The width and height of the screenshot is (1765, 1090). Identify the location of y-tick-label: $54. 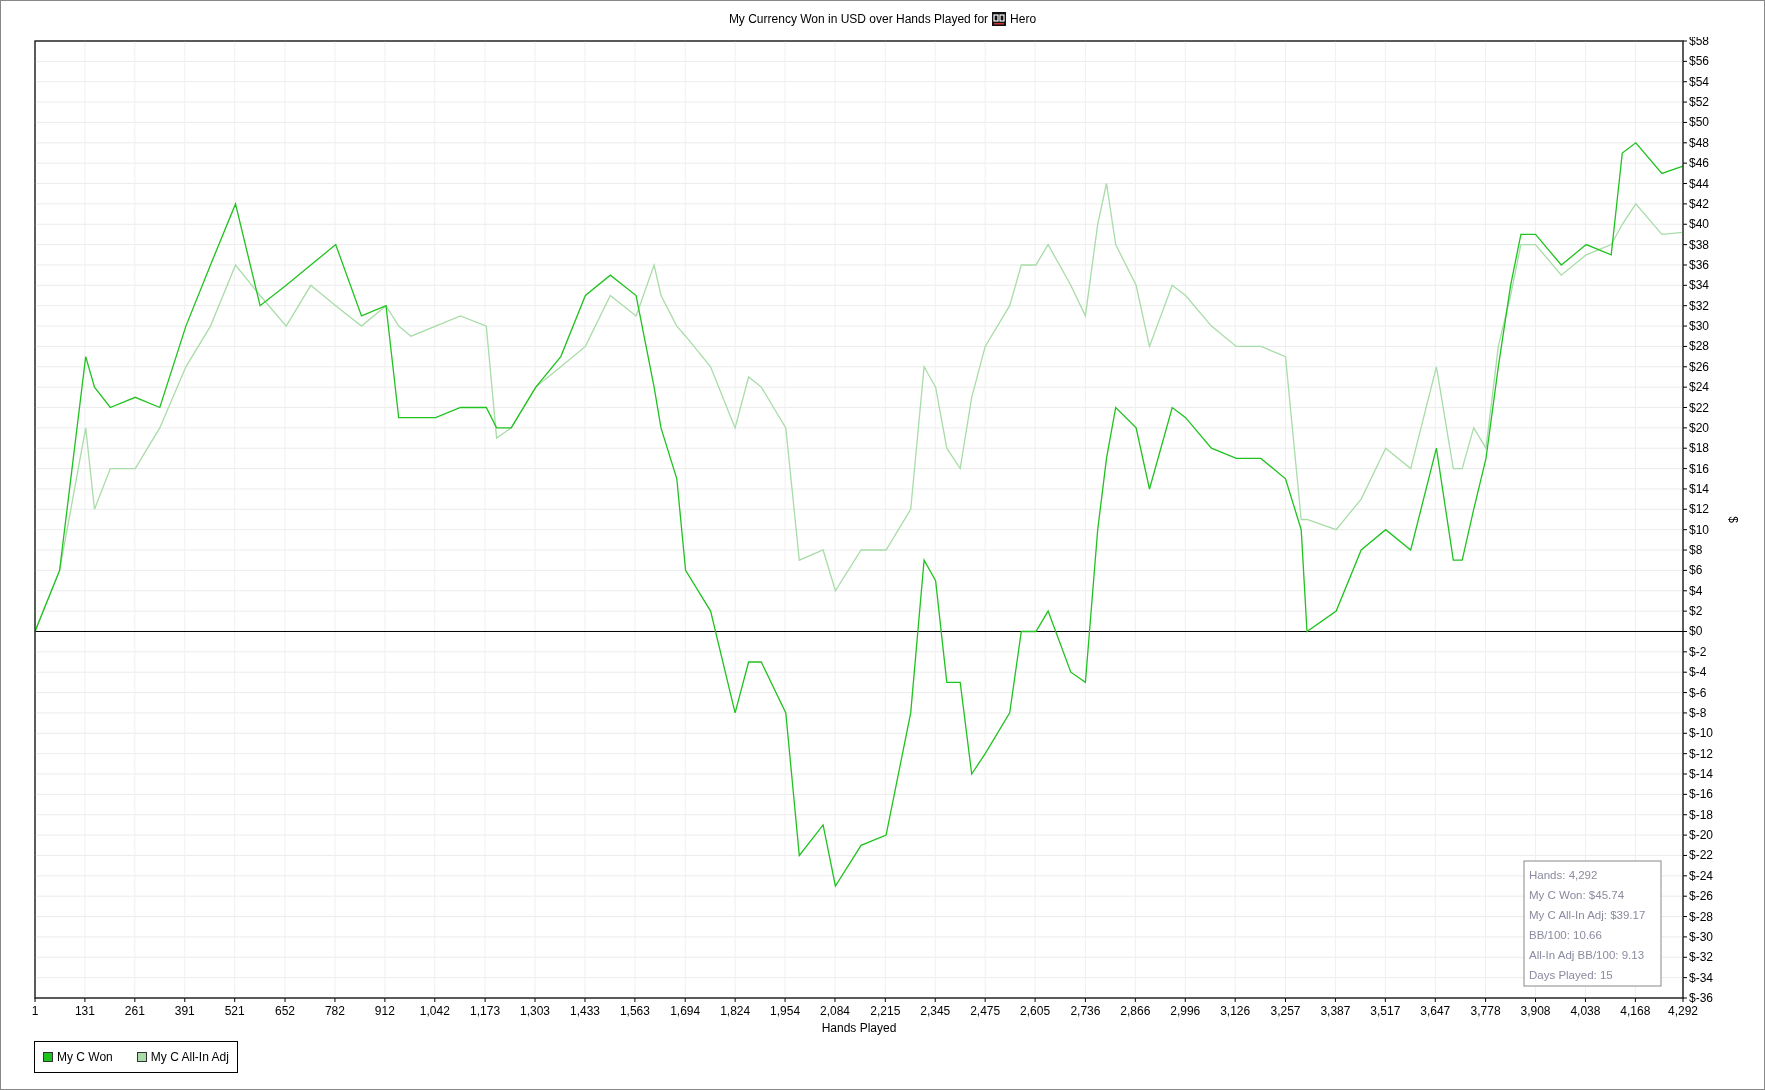
(1699, 81).